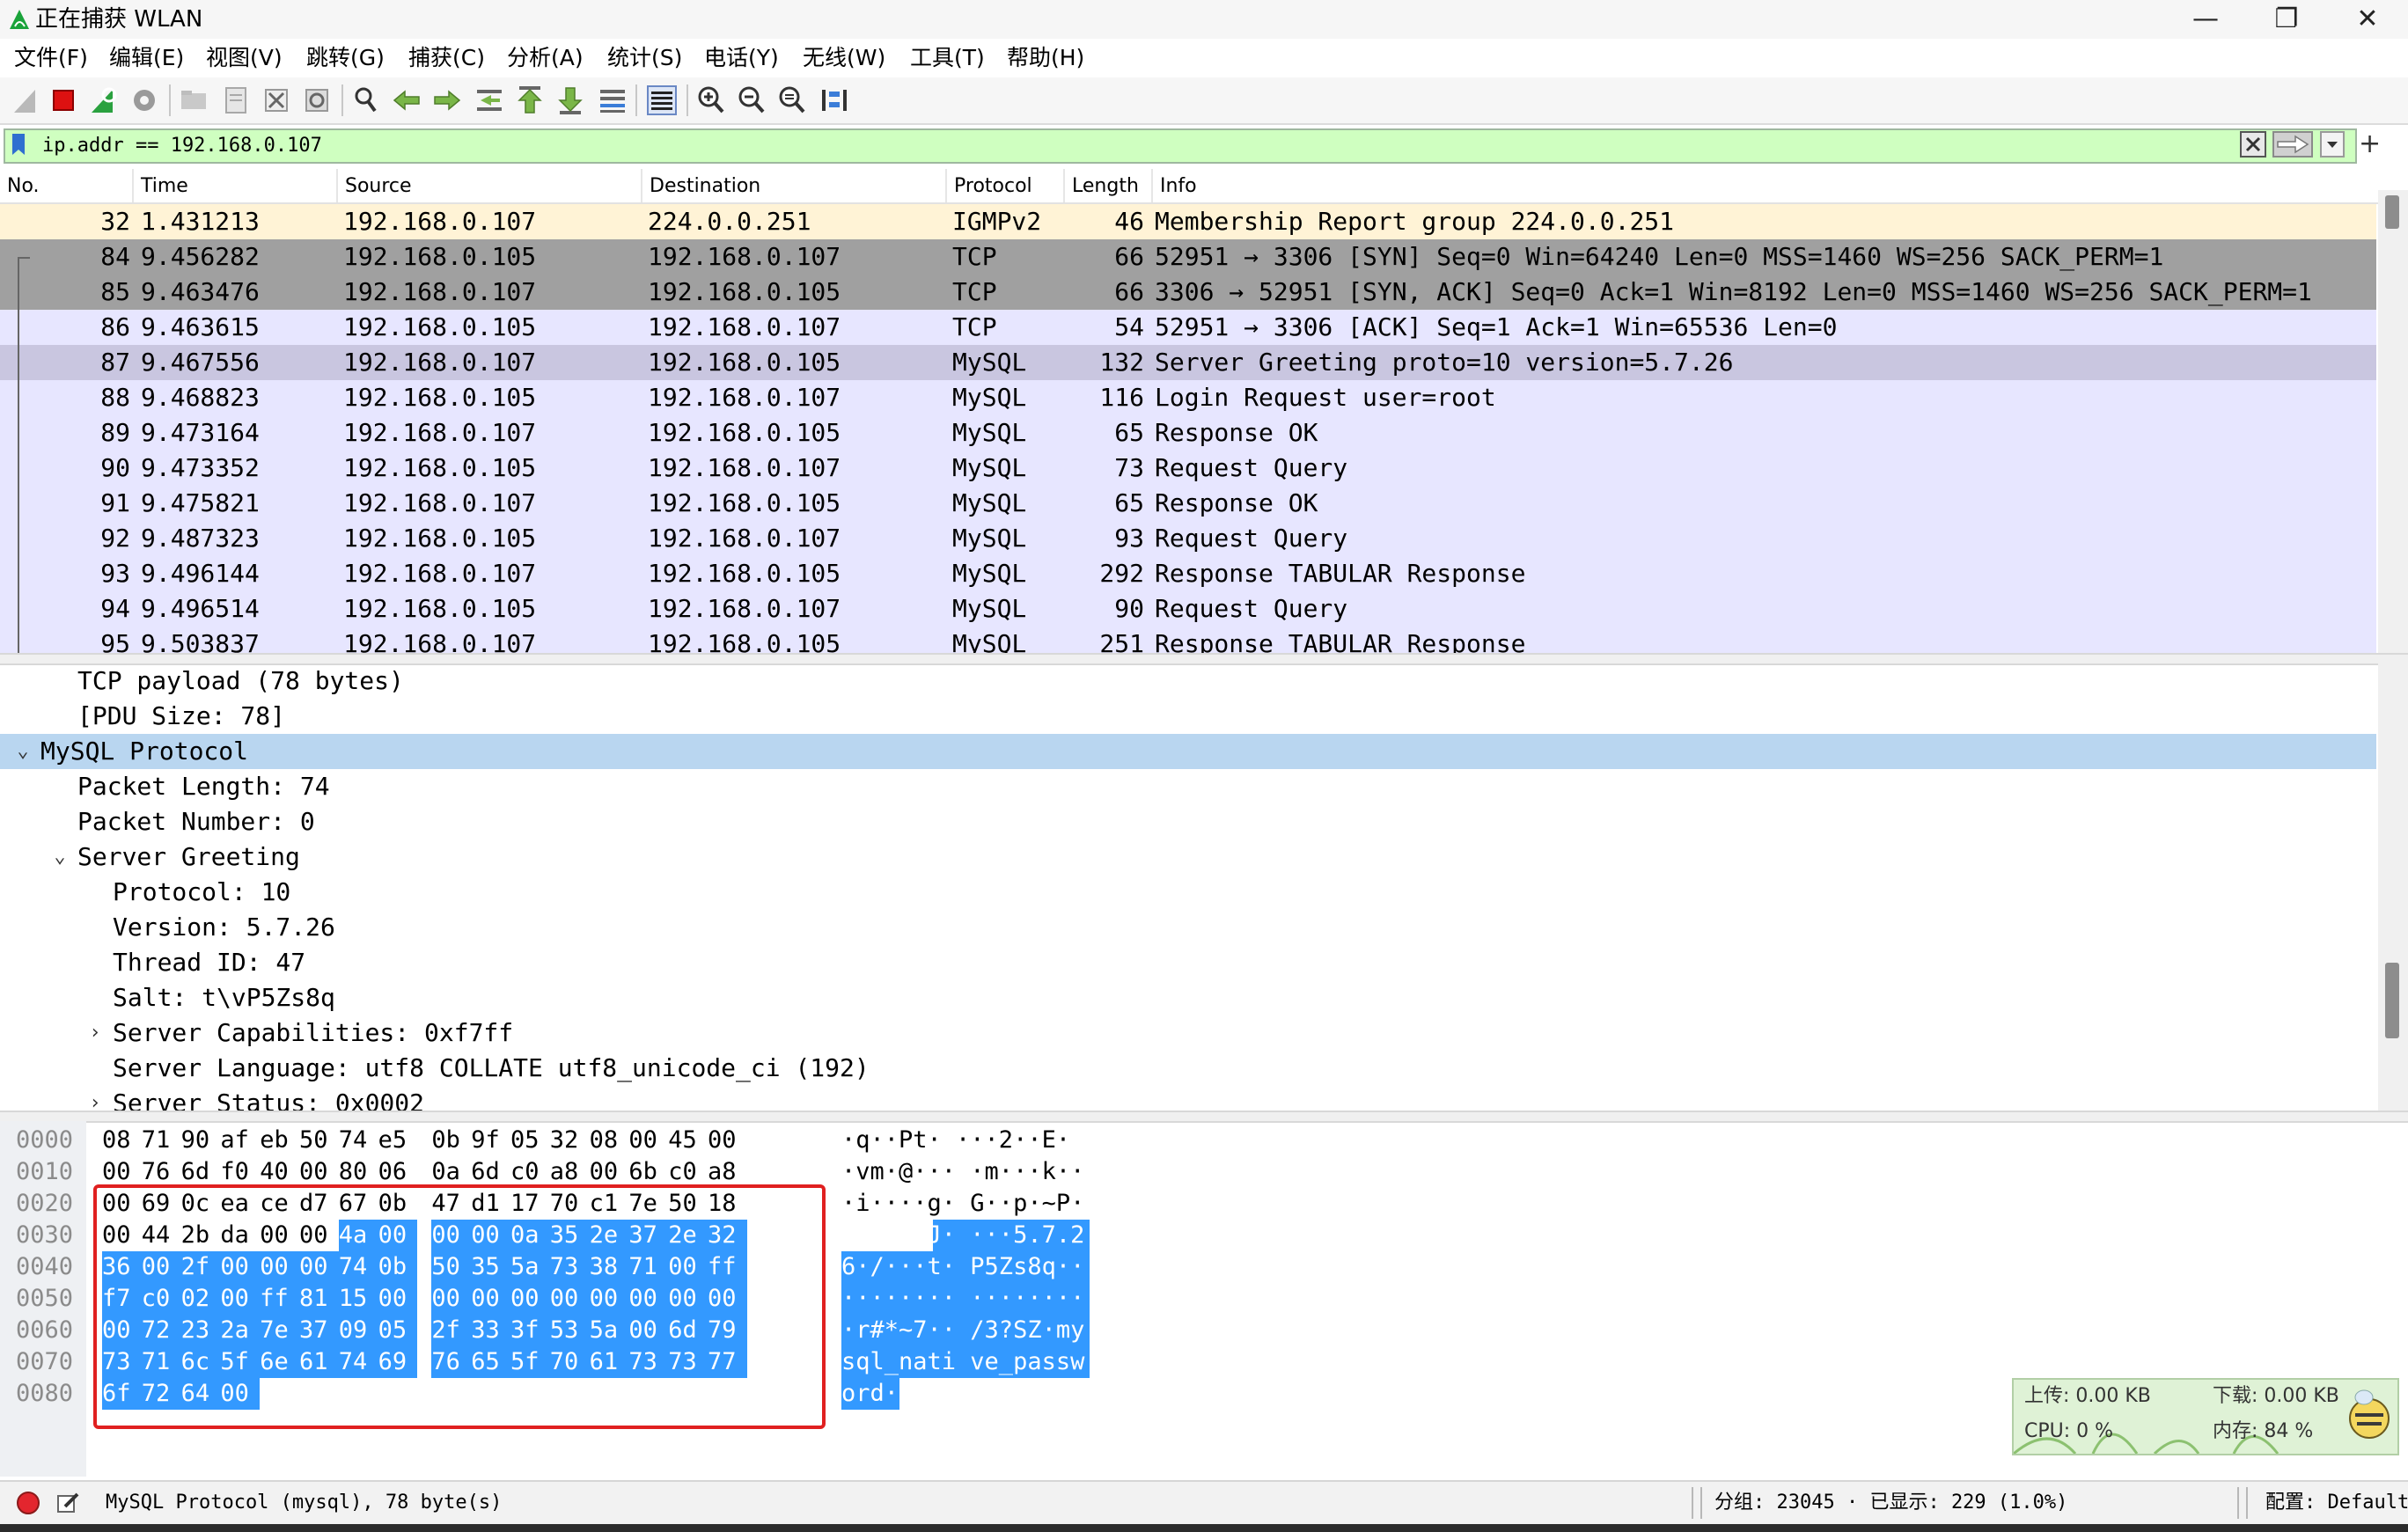  I want to click on hex-byte: af, so click(240, 1140).